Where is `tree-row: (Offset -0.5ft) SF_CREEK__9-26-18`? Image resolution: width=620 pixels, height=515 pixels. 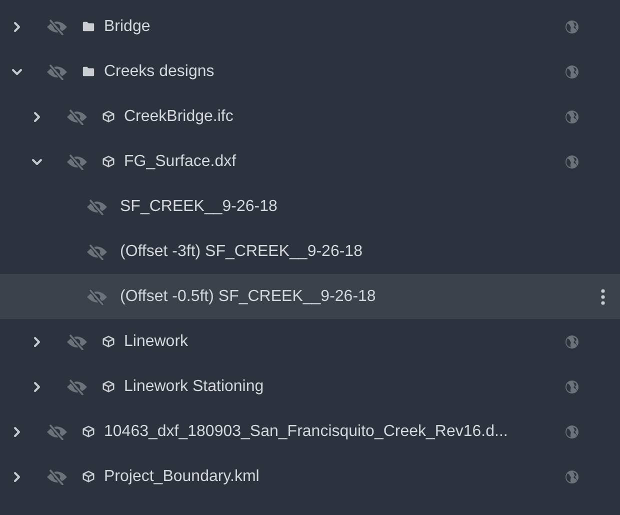 tree-row: (Offset -0.5ft) SF_CREEK__9-26-18 is located at coordinates (310, 296).